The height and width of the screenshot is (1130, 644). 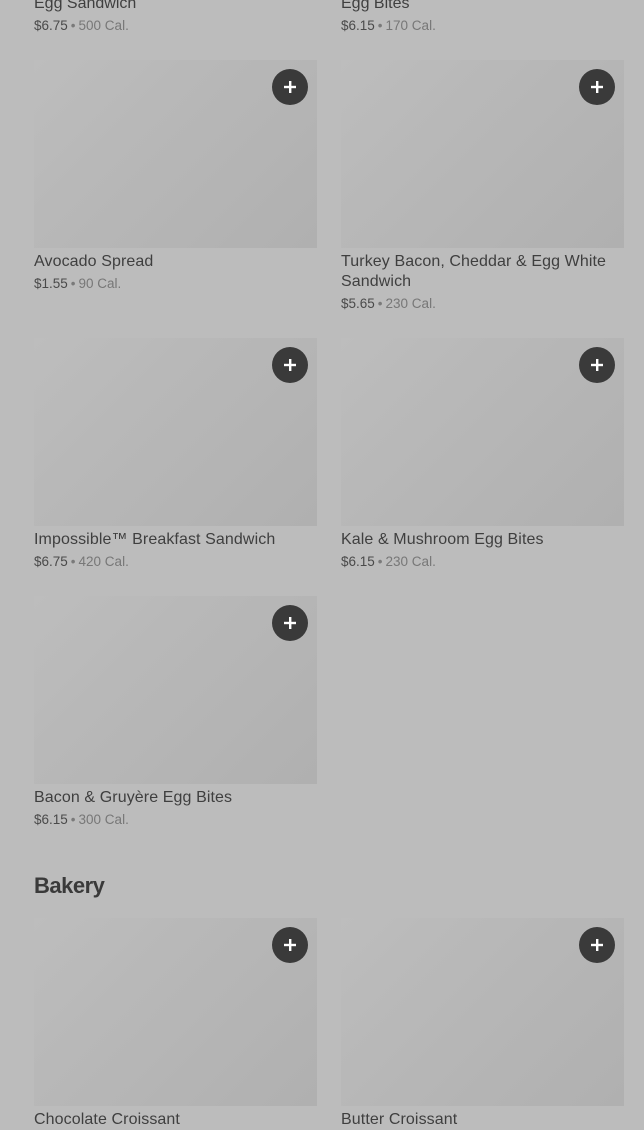 What do you see at coordinates (85, 7) in the screenshot?
I see `item-name: Egg Sandwich` at bounding box center [85, 7].